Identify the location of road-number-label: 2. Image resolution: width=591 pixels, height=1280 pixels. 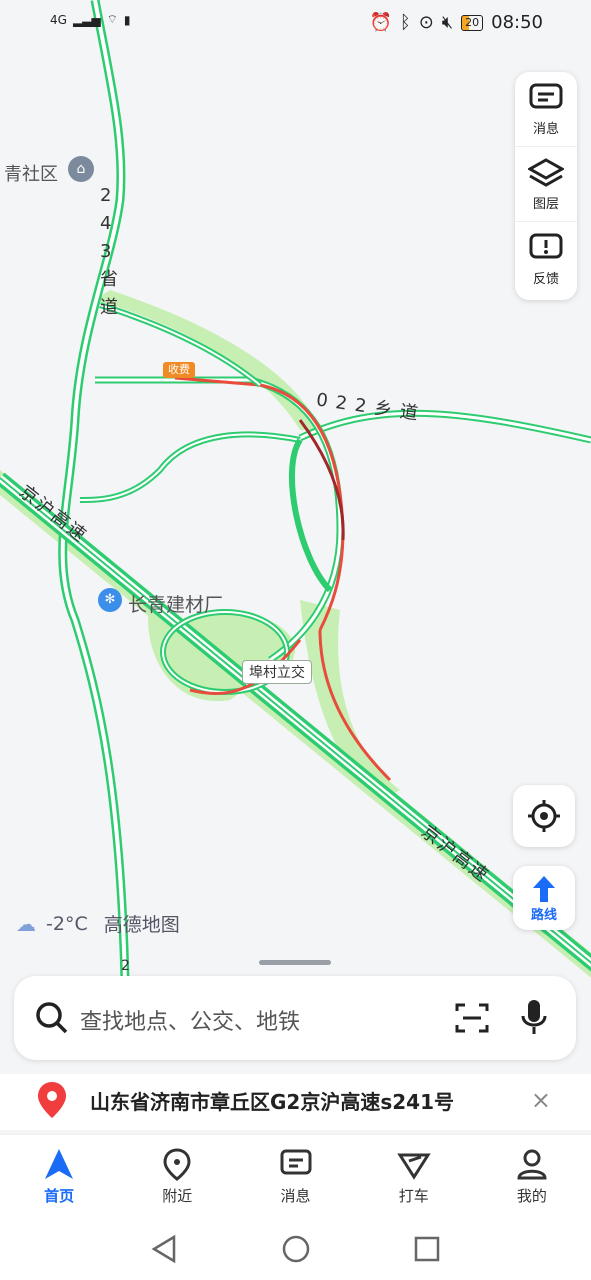
(125, 966).